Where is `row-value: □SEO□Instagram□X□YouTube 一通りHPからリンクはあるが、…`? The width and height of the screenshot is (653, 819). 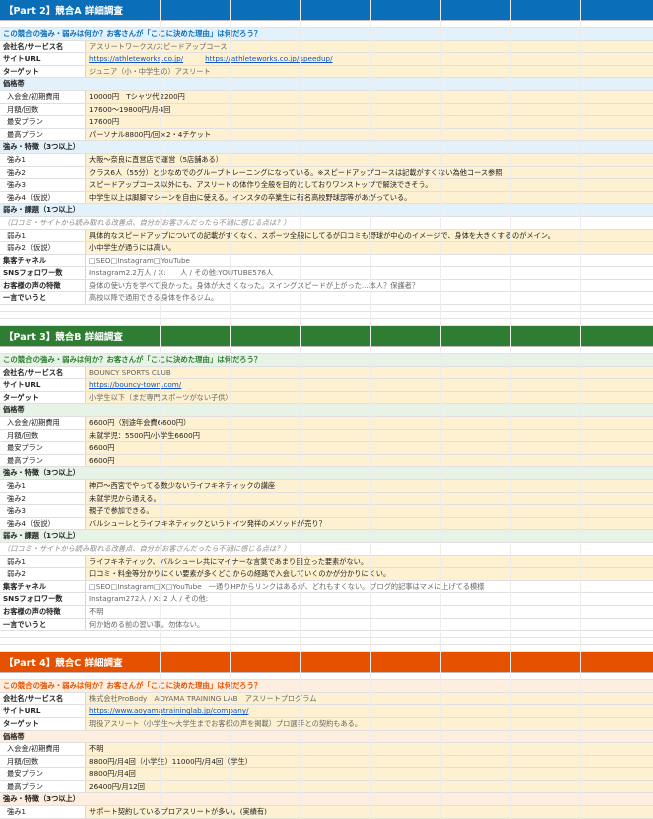 row-value: □SEO□Instagram□X□YouTube 一通りHPからリンクはあるが、… is located at coordinates (369, 587).